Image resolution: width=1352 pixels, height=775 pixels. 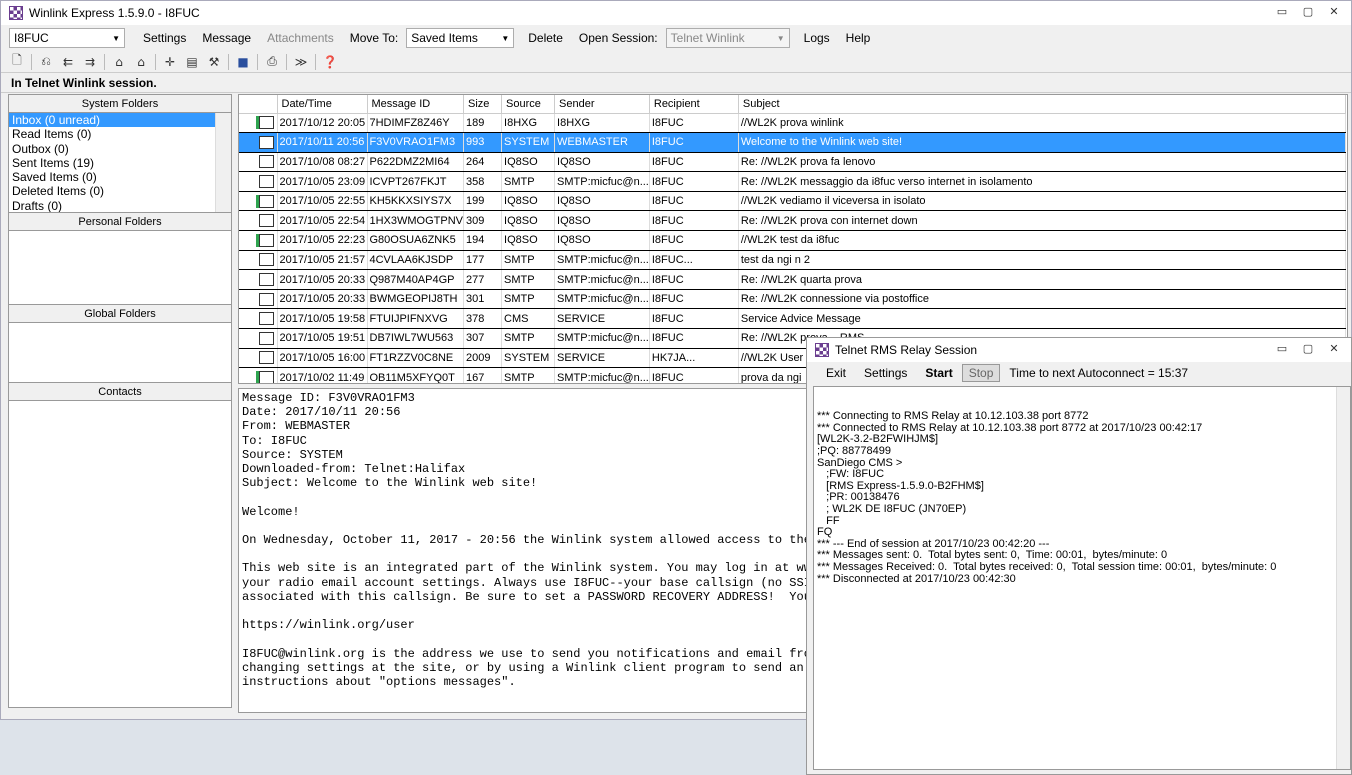 What do you see at coordinates (301, 62) in the screenshot?
I see `send-receive-icon: ≫` at bounding box center [301, 62].